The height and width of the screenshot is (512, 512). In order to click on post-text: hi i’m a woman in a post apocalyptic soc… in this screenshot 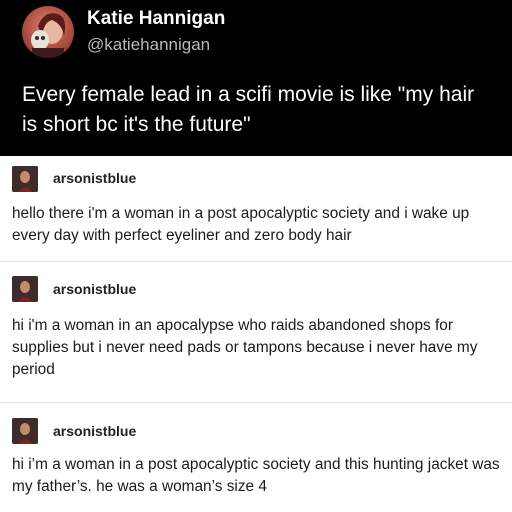, I will do `click(256, 475)`.